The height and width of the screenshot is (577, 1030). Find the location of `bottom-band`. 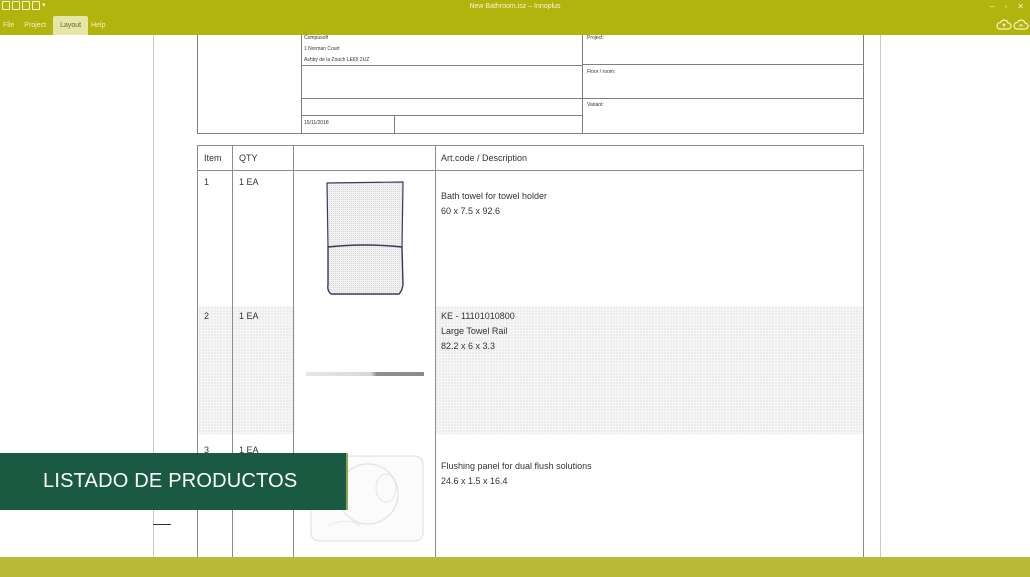

bottom-band is located at coordinates (515, 567).